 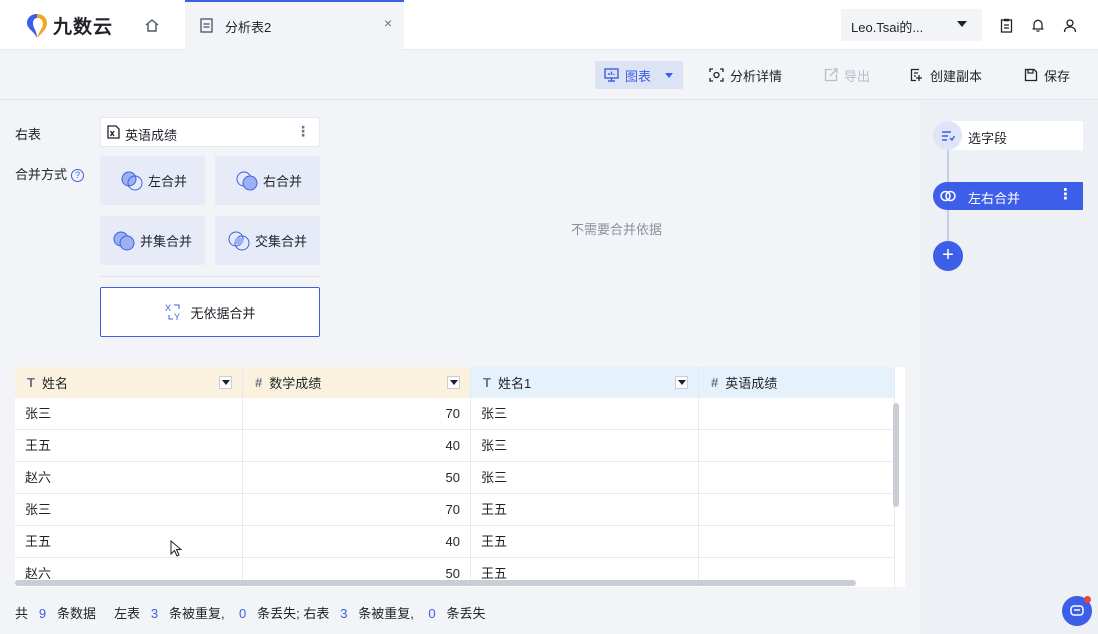 I want to click on table-row: 王五 40 王五, so click(x=455, y=542).